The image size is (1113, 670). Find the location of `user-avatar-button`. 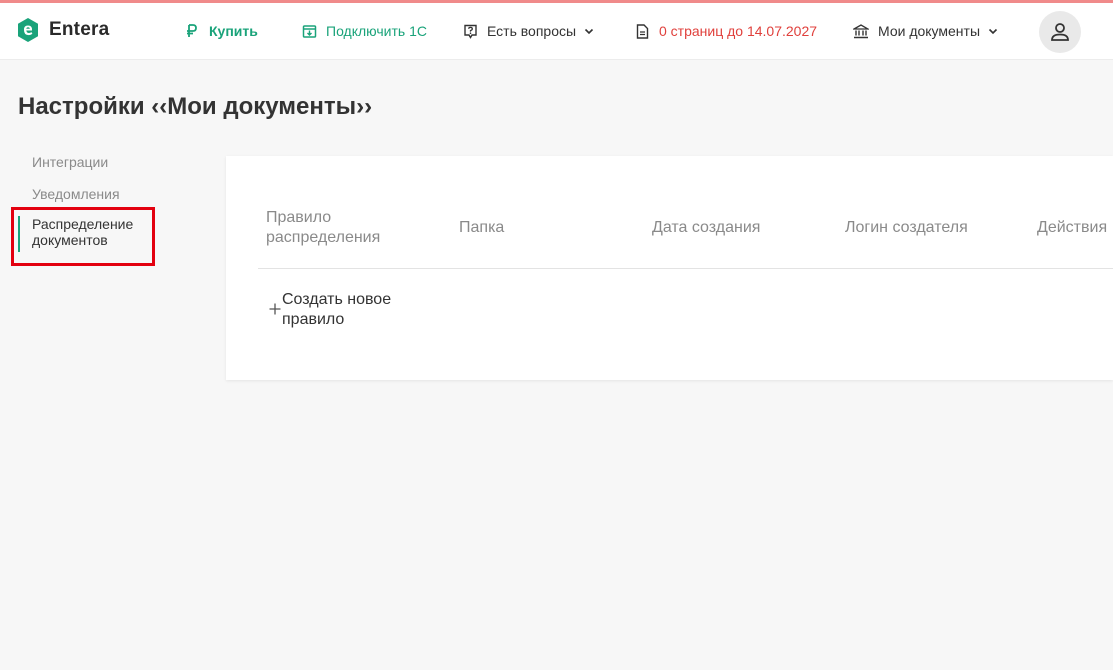

user-avatar-button is located at coordinates (1060, 32).